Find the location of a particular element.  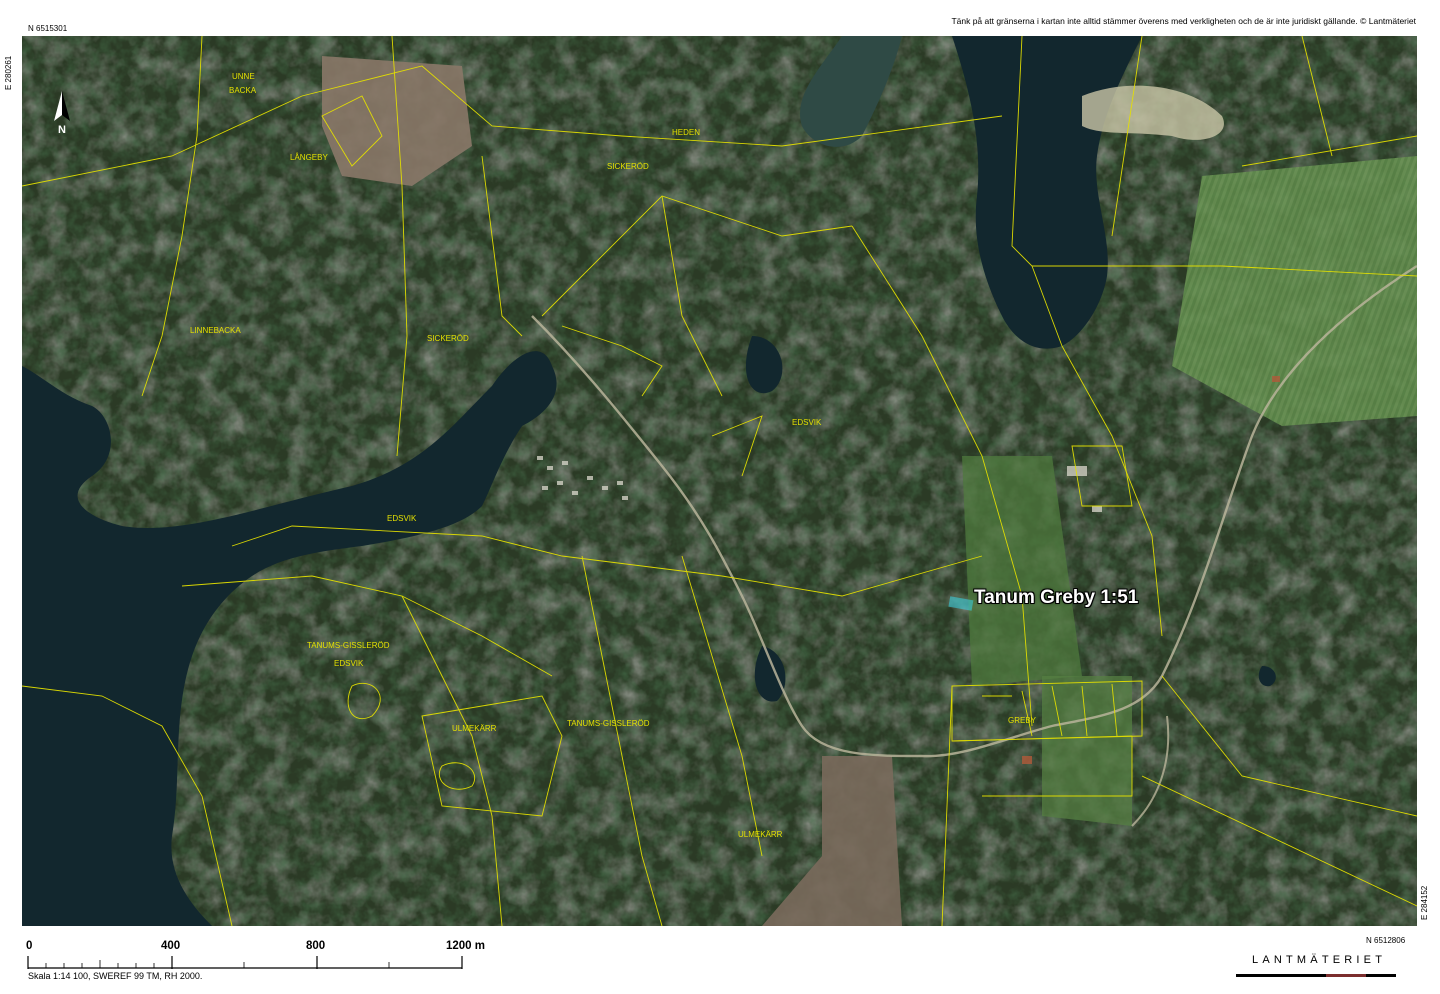

coordinate-east-bottom-right: E 284152 is located at coordinates (1424, 902).